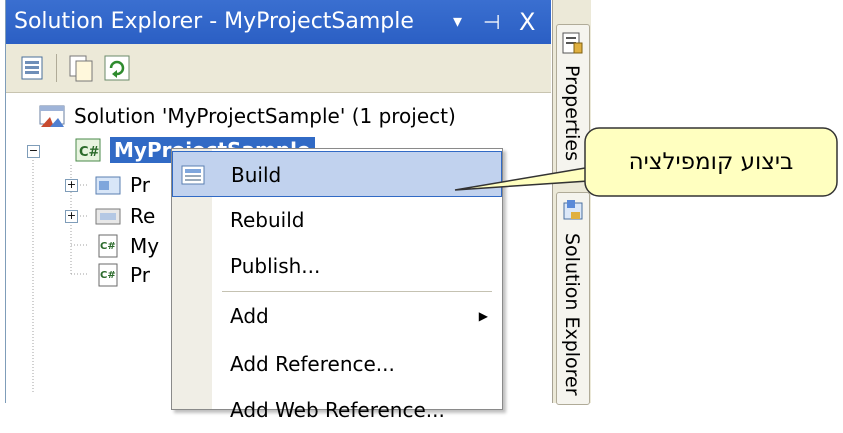  Describe the element at coordinates (143, 216) in the screenshot. I see `tree-item-label: Re` at that location.